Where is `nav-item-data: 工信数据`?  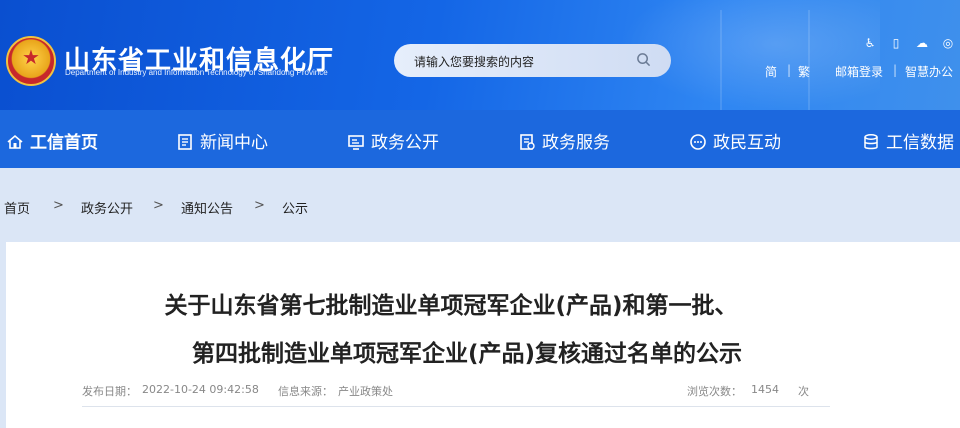 nav-item-data: 工信数据 is located at coordinates (908, 140).